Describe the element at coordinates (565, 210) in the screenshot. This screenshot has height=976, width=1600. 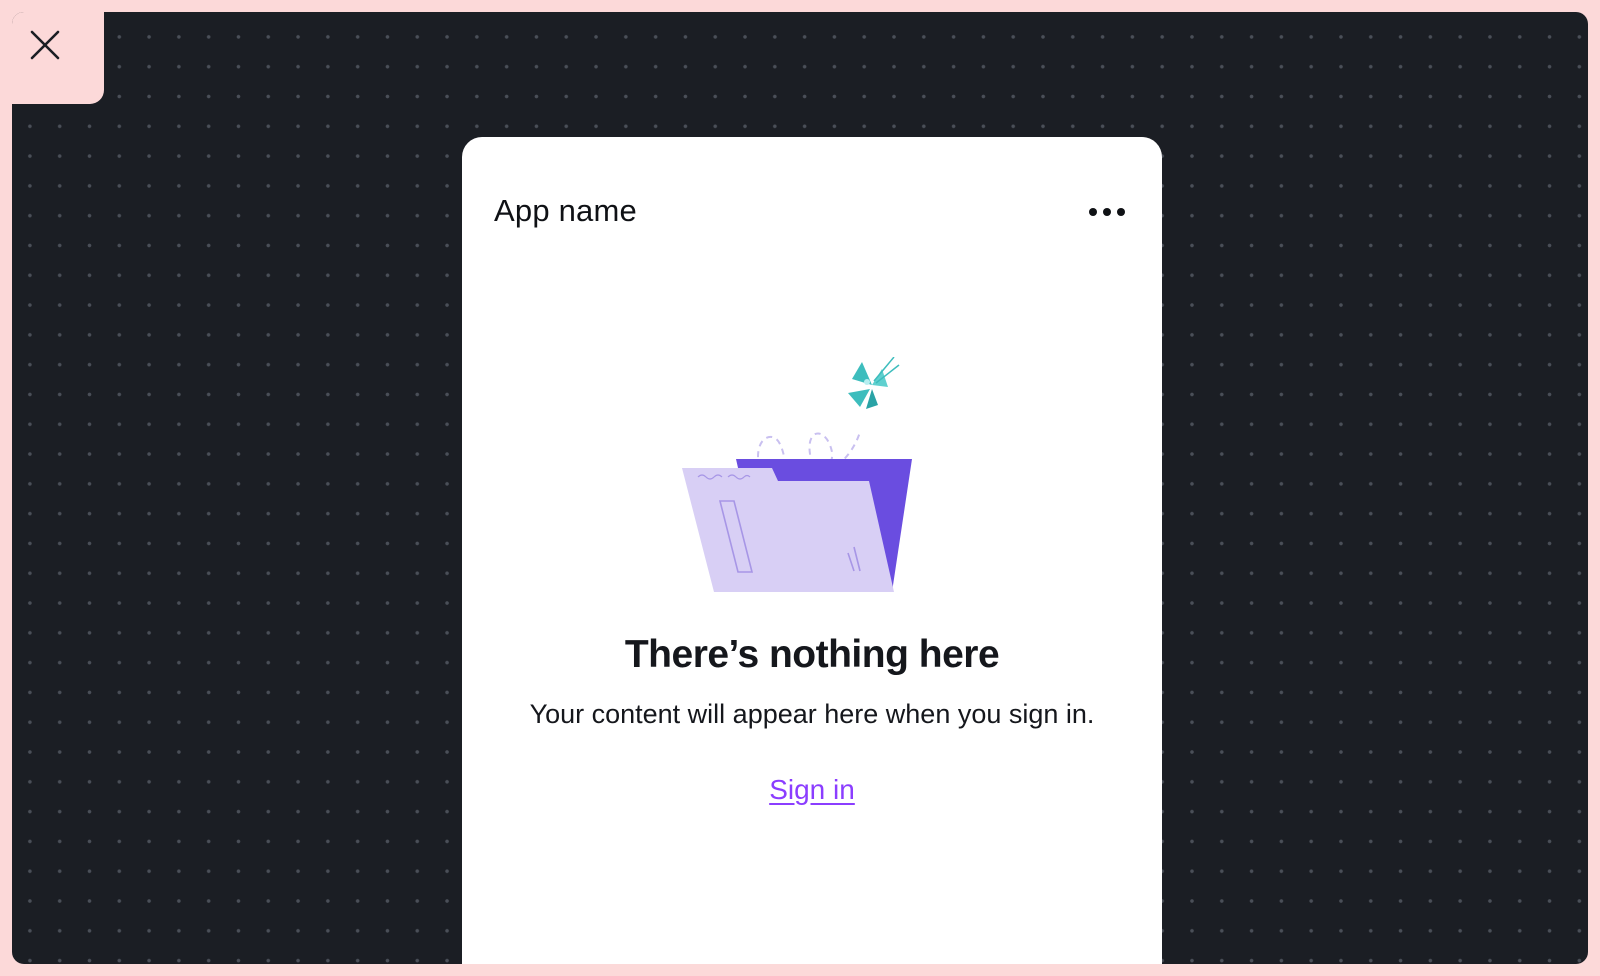
I see `app-name: App name` at that location.